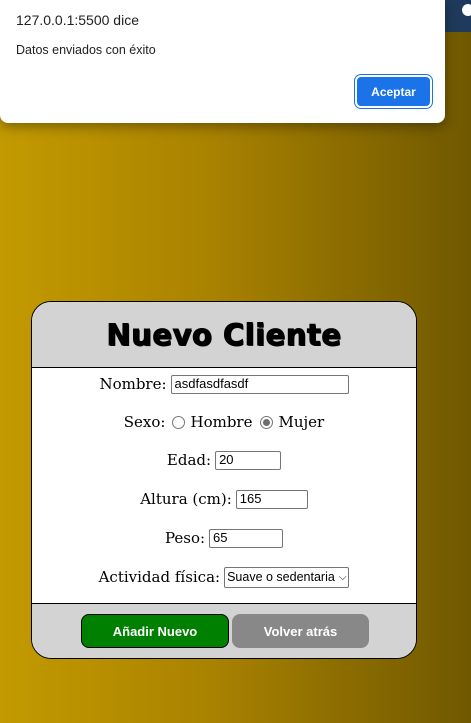 The image size is (471, 723). I want to click on profile-icon, so click(466, 10).